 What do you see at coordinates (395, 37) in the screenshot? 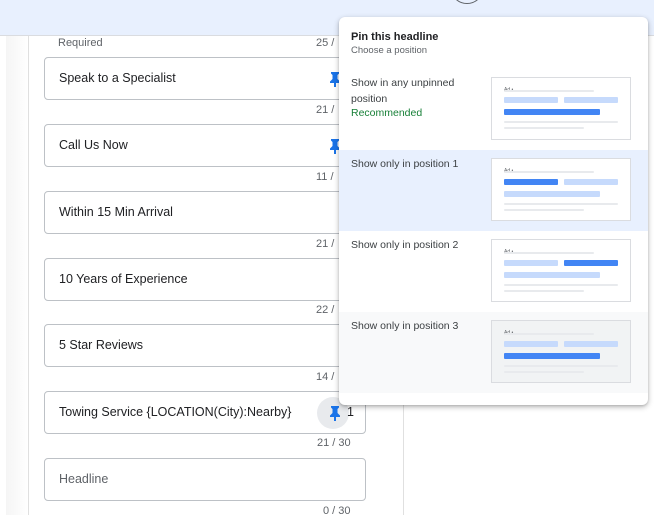
I see `popup-title: Pin this headline` at bounding box center [395, 37].